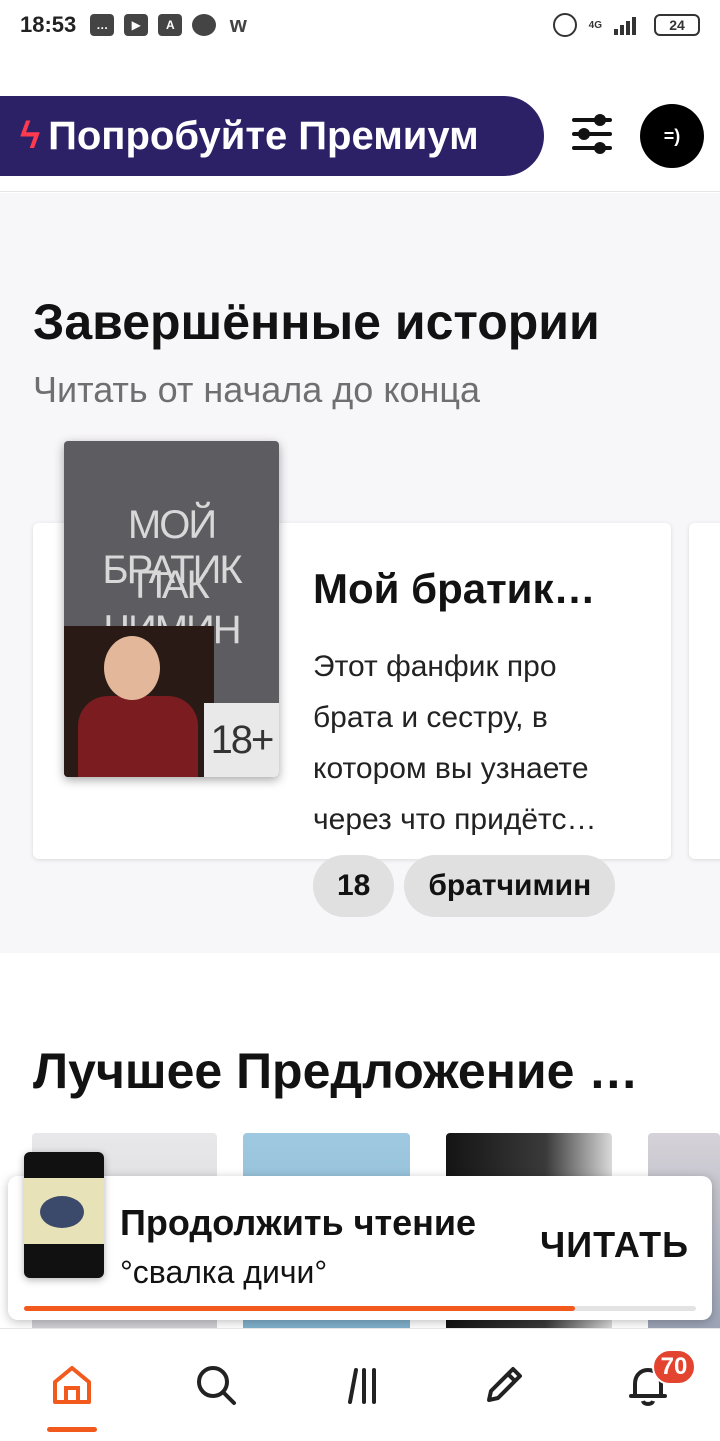  I want to click on story-cover: МОЙ БРАТИК ПАК ЧИМИН 18+, so click(171, 609).